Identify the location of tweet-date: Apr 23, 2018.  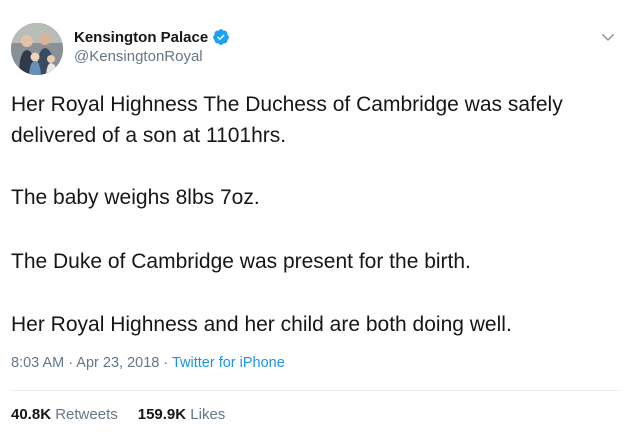
(117, 363).